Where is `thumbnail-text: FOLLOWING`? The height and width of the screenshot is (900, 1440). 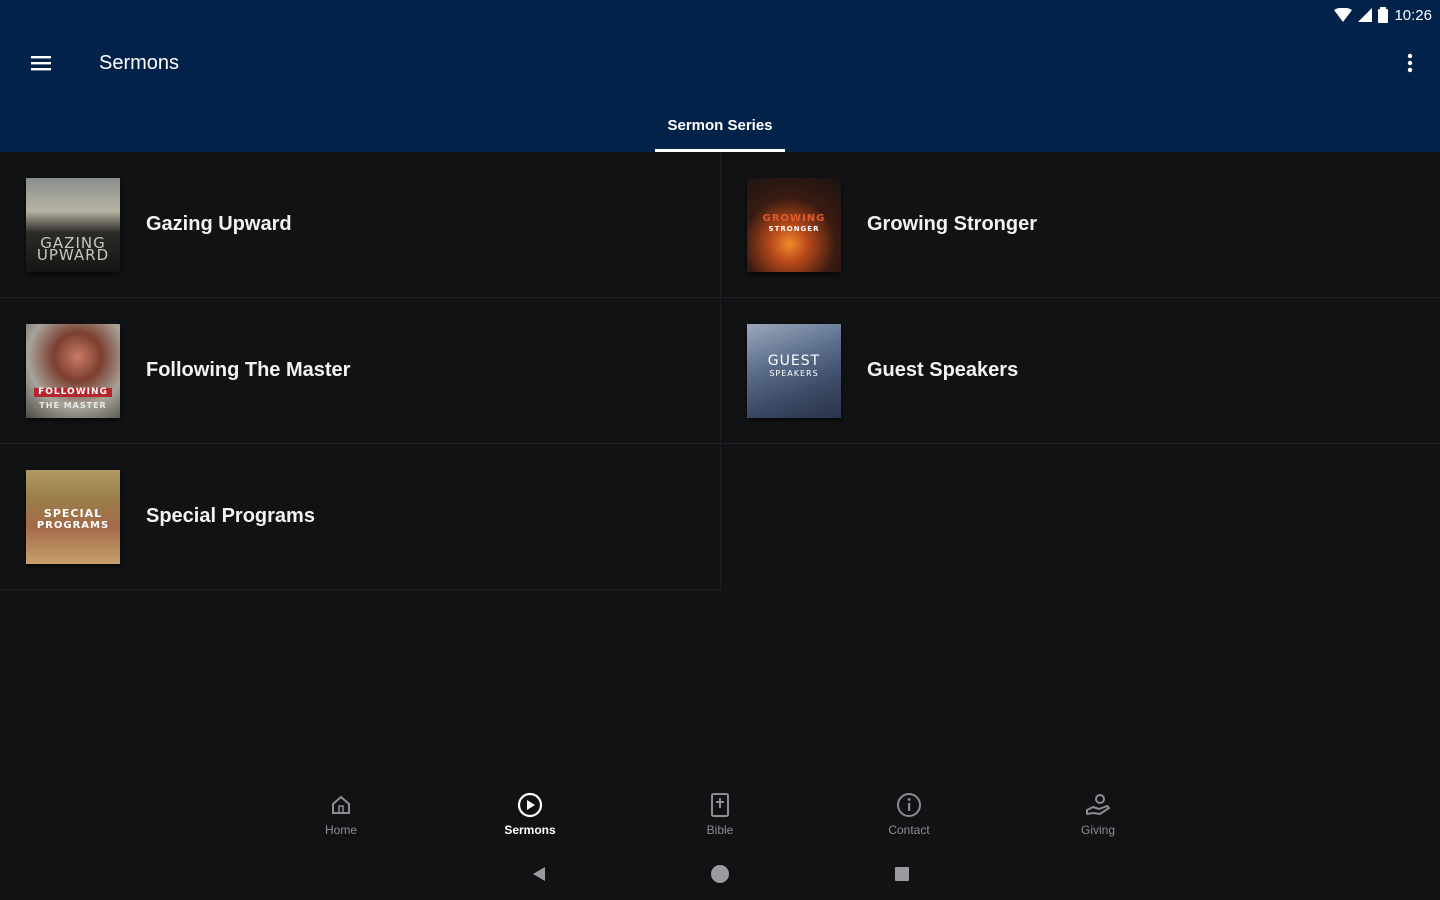
thumbnail-text: FOLLOWING is located at coordinates (73, 392).